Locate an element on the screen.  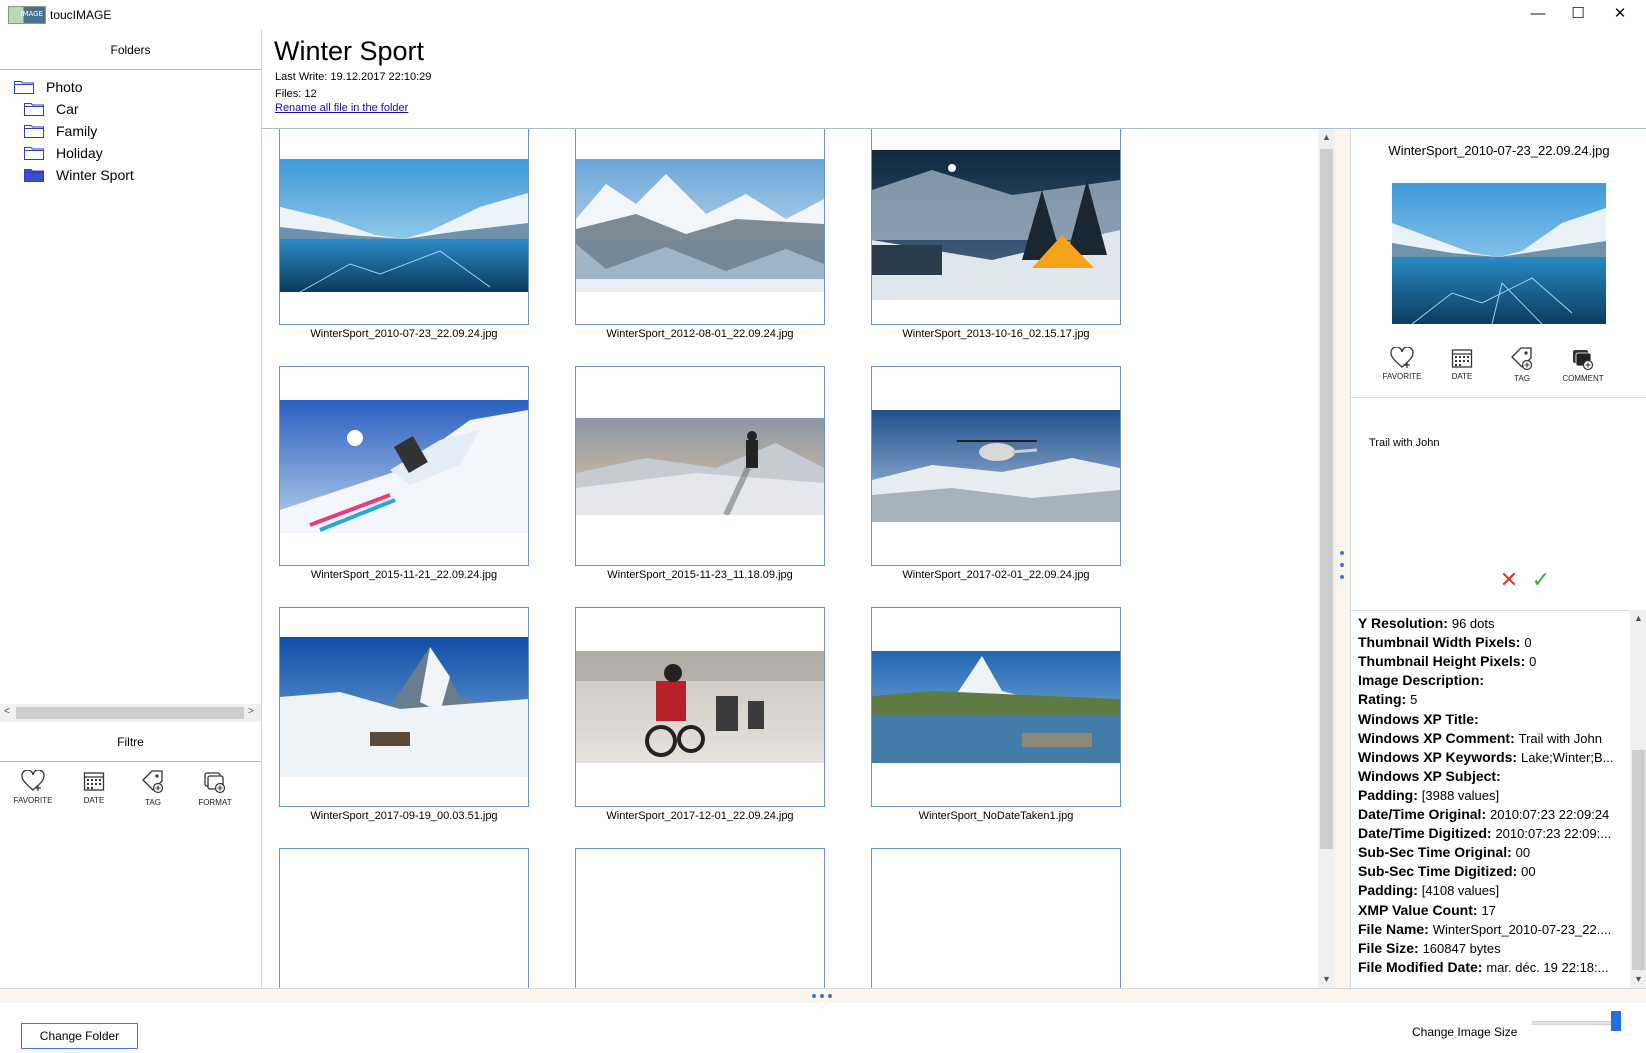
metadata-key: Date/Time Original: is located at coordinates (1422, 814).